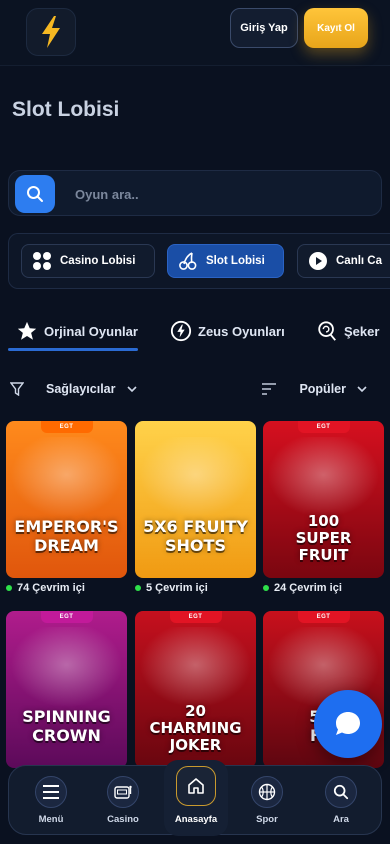  Describe the element at coordinates (220, 194) in the screenshot. I see `search-input` at that location.